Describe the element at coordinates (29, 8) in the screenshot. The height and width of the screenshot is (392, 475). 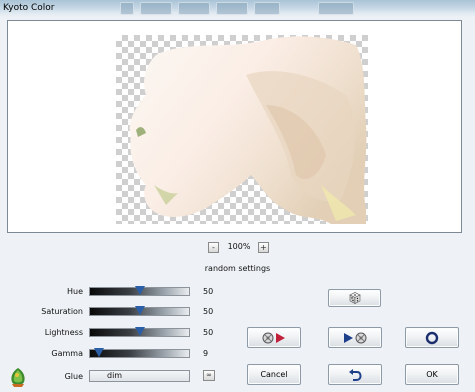
I see `window-title: Kyoto Color` at that location.